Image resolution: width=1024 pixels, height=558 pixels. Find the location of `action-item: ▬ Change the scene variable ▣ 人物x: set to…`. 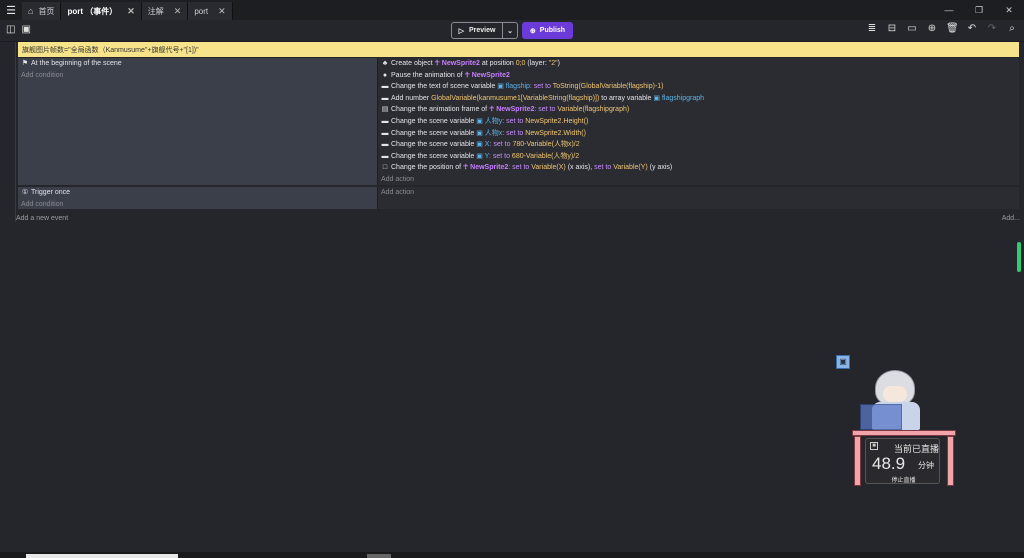

action-item: ▬ Change the scene variable ▣ 人物x: set to… is located at coordinates (698, 134).